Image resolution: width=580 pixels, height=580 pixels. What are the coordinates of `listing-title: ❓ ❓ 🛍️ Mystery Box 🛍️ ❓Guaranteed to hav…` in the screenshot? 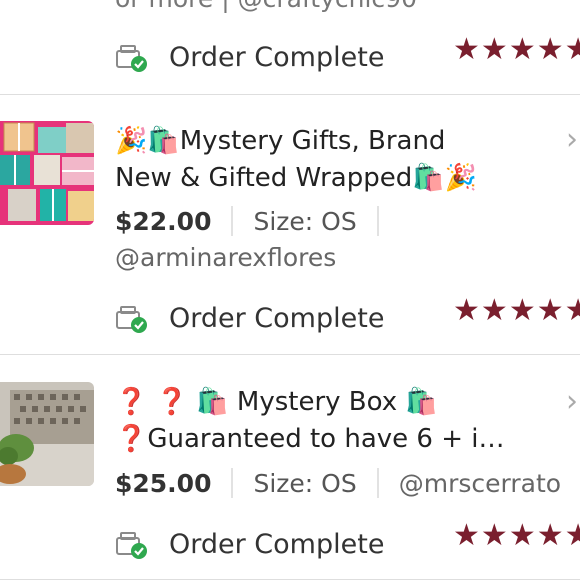 It's located at (330, 421).